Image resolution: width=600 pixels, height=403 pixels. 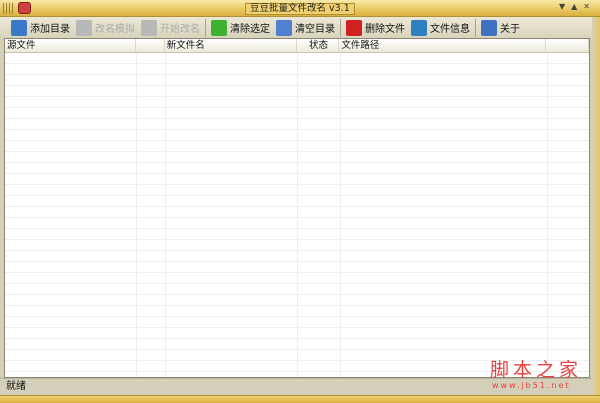 What do you see at coordinates (149, 27) in the screenshot?
I see `floppy-icon` at bounding box center [149, 27].